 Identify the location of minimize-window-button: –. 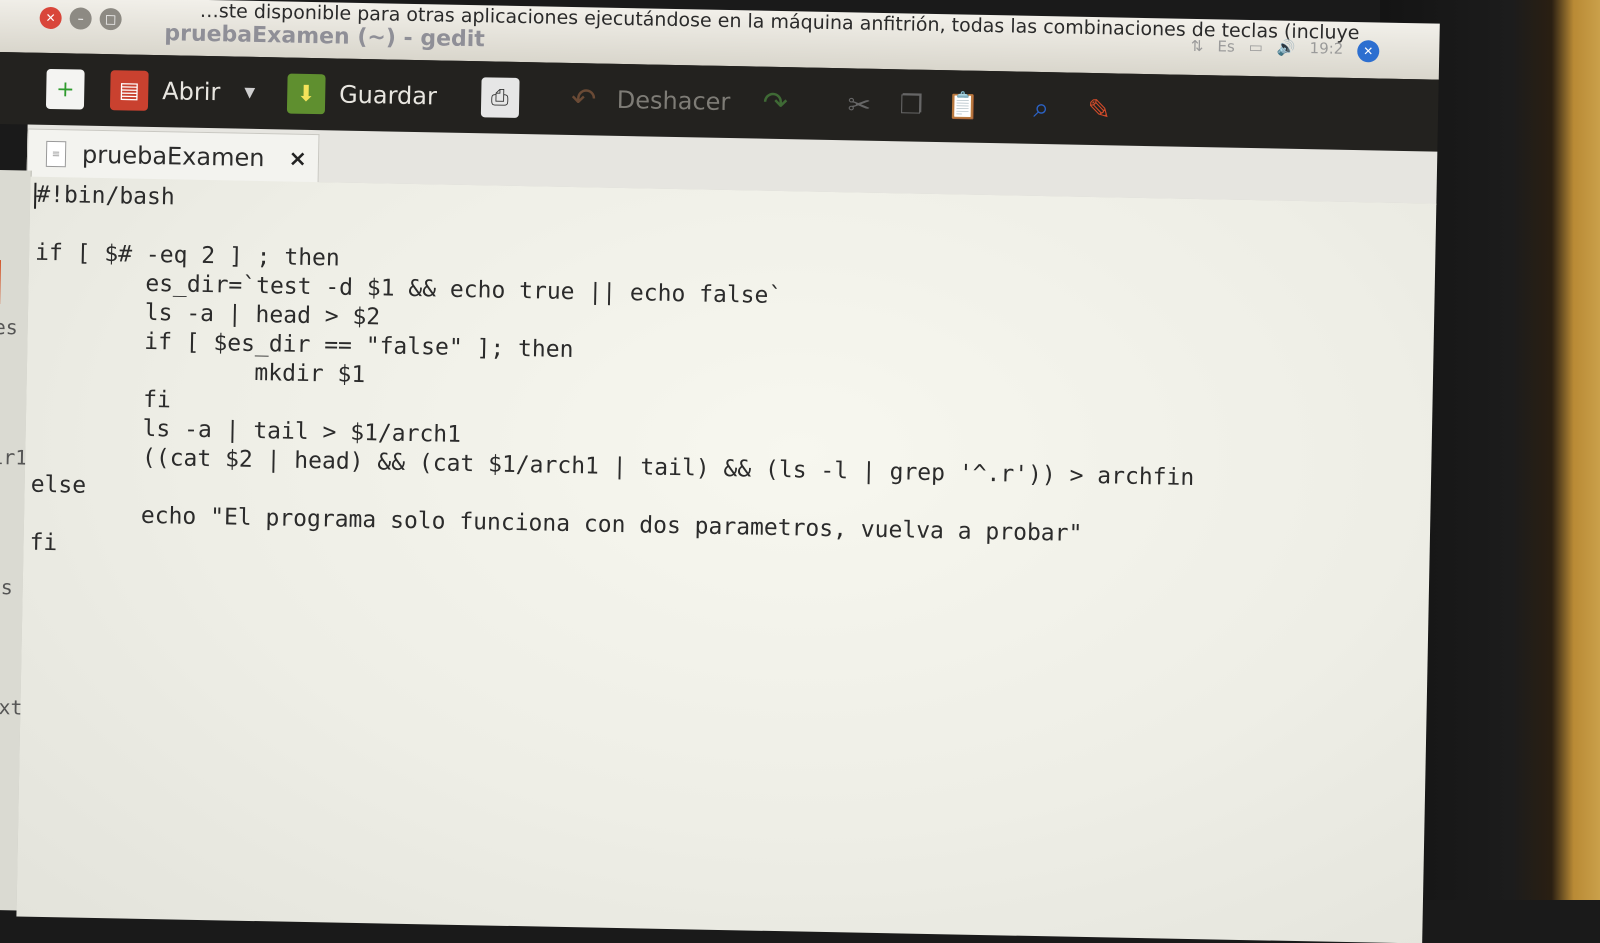
(80, 18).